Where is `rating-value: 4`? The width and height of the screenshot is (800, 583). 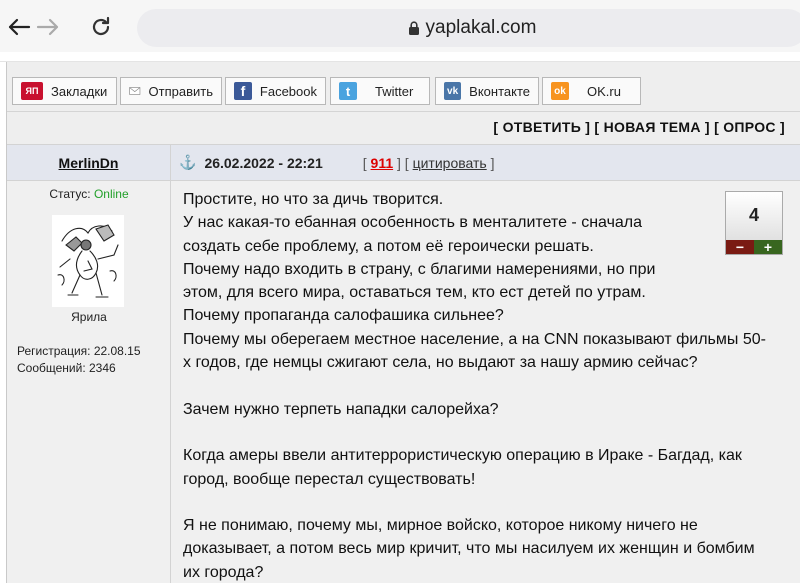
rating-value: 4 is located at coordinates (753, 215).